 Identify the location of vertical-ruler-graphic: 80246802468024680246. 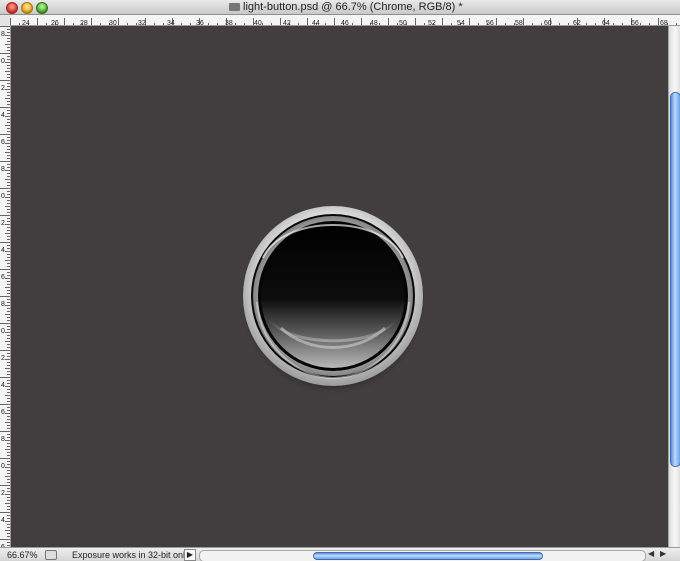
(5, 286).